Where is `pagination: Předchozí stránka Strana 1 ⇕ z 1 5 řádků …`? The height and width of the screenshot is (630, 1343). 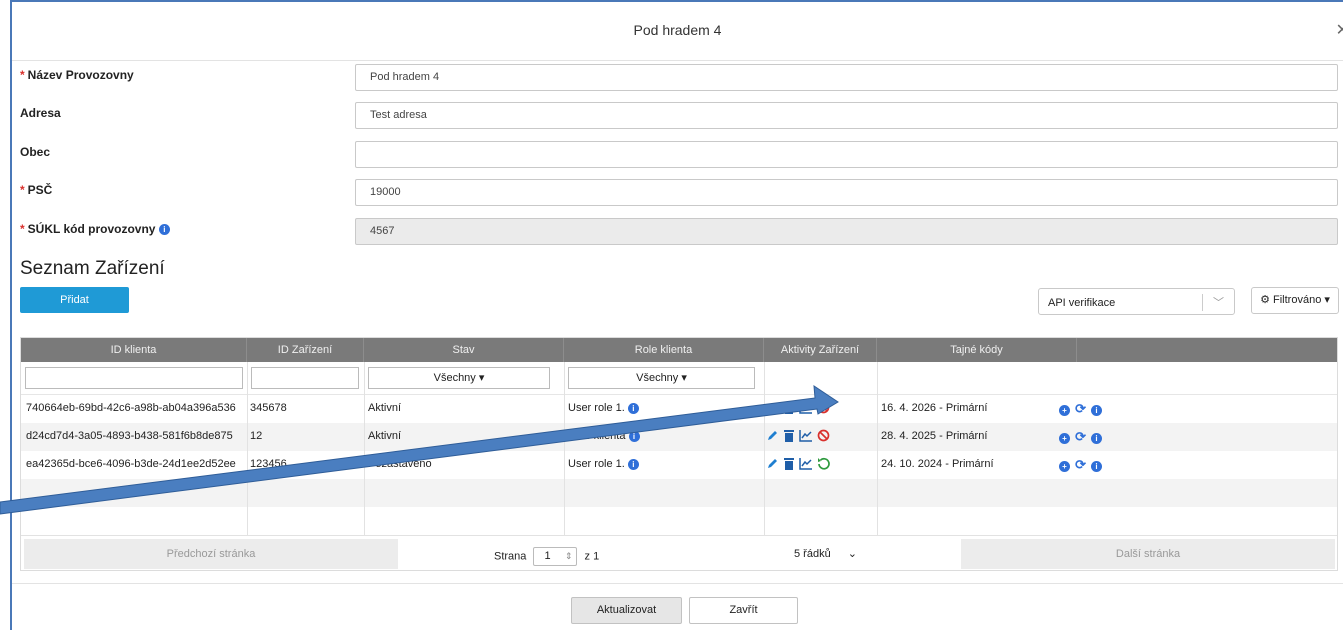
pagination: Předchozí stránka Strana 1 ⇕ z 1 5 řádků … is located at coordinates (679, 553).